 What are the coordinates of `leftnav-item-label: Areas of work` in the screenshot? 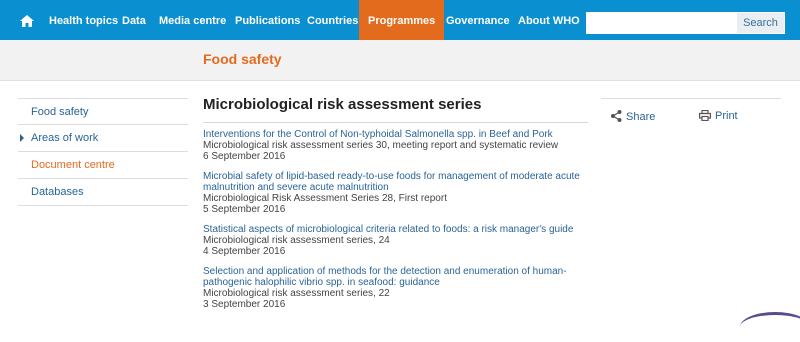 It's located at (65, 138).